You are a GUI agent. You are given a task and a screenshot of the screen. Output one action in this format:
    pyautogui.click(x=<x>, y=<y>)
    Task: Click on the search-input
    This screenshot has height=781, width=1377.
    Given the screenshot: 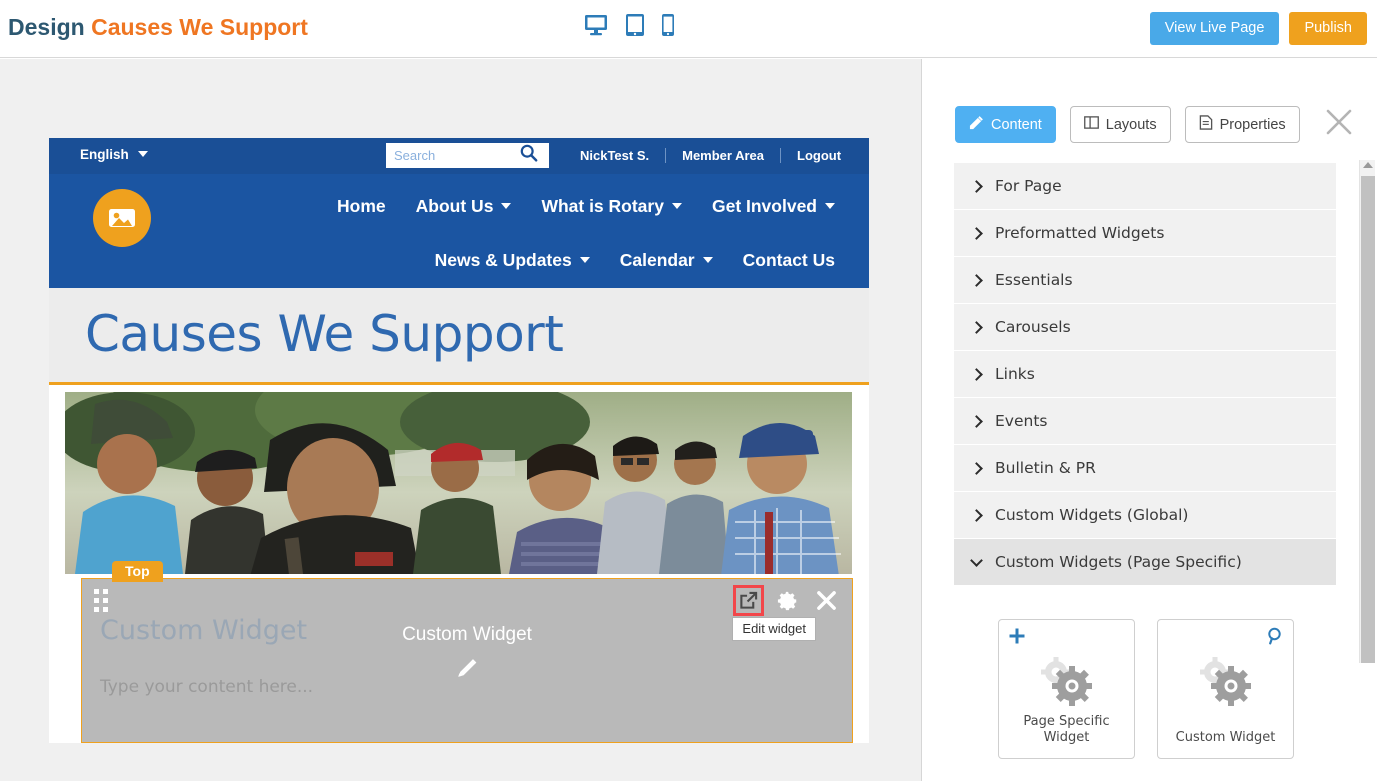 What is the action you would take?
    pyautogui.click(x=456, y=155)
    